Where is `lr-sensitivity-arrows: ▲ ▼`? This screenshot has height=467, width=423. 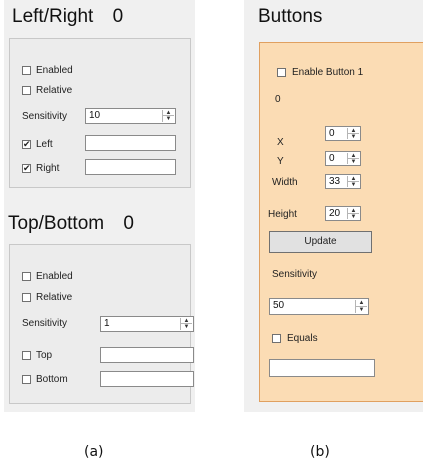 lr-sensitivity-arrows: ▲ ▼ is located at coordinates (168, 116).